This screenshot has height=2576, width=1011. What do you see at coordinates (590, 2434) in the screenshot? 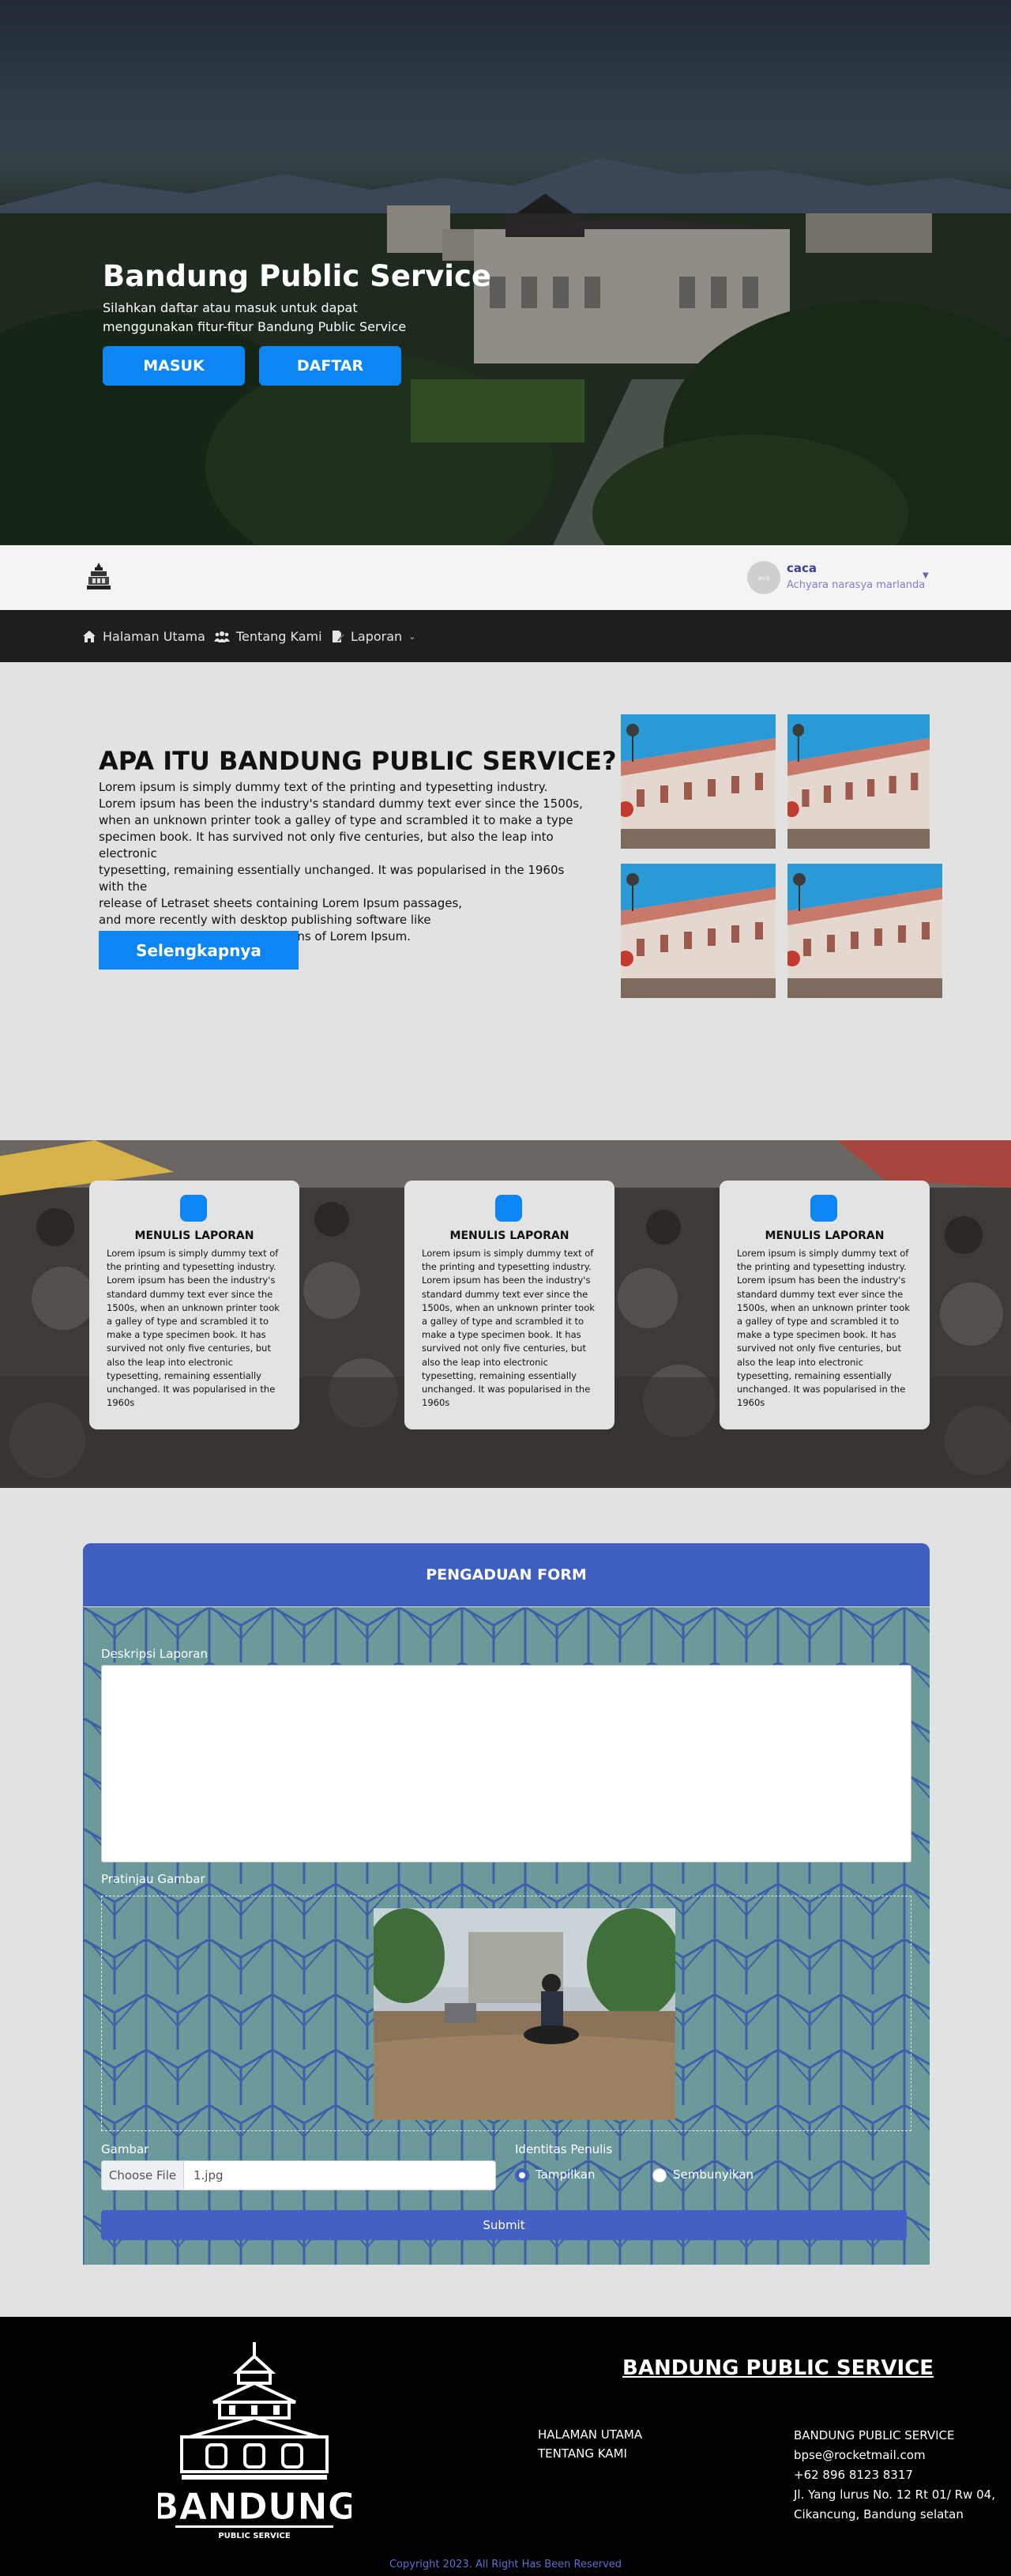
I see `footer-link-home: HALAMAN UTAMA` at bounding box center [590, 2434].